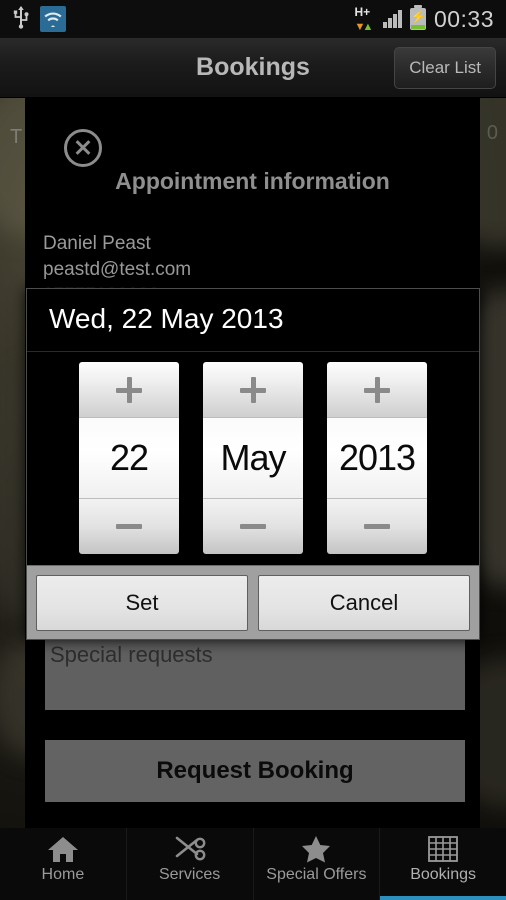  I want to click on tab-special-offers: Special Offers, so click(317, 864).